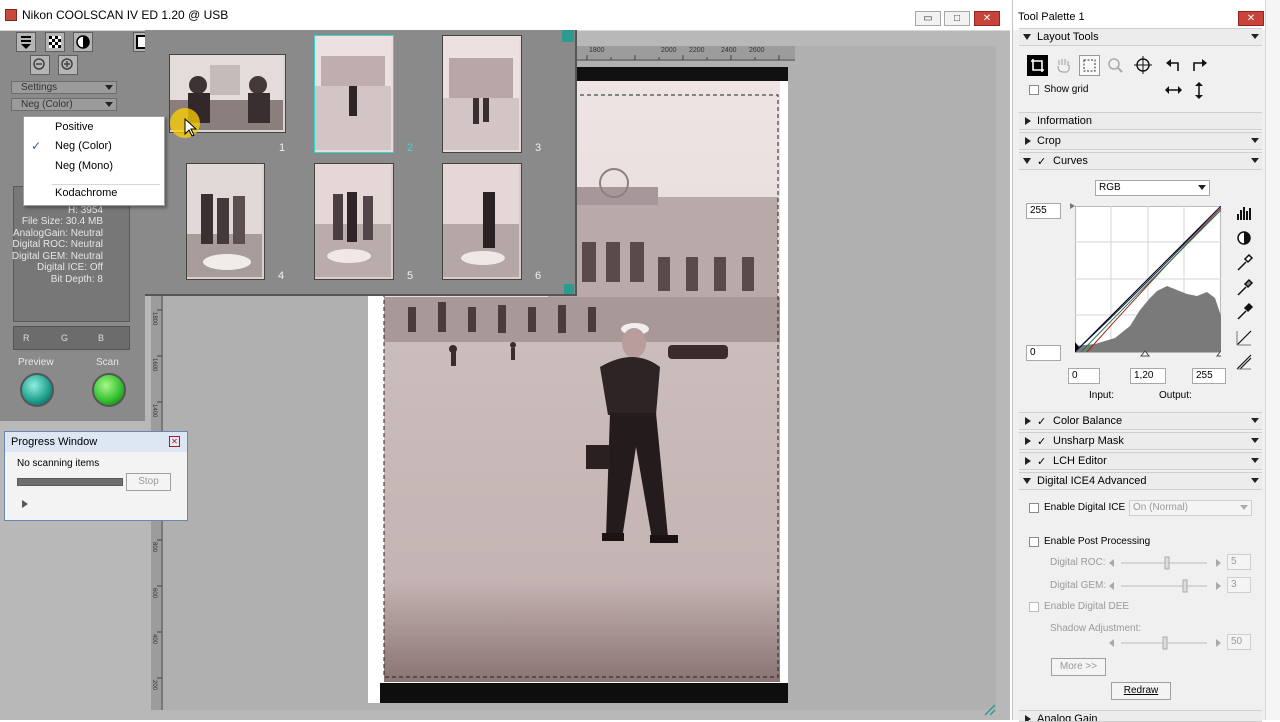 This screenshot has width=1280, height=722. I want to click on digital-roc-slider, so click(1165, 563).